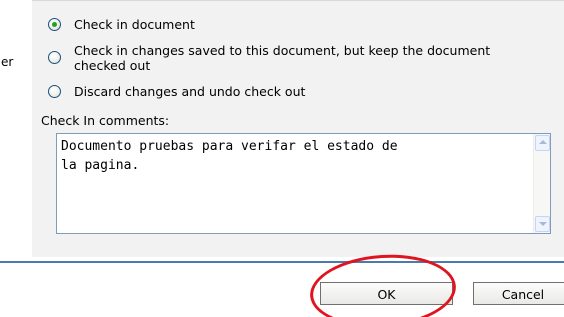  I want to click on chevron-down-icon, so click(543, 224).